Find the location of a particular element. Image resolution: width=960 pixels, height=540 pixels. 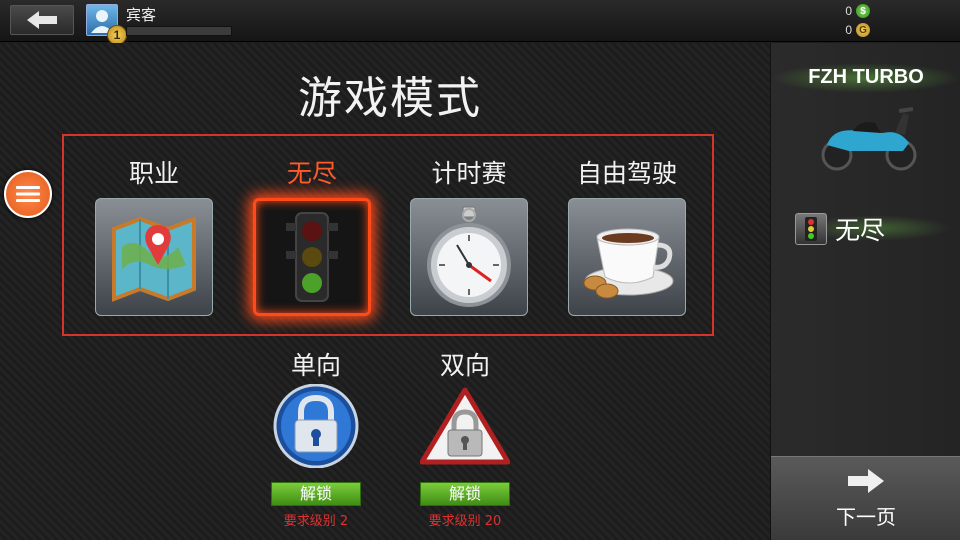

mode-endless: 无尽 is located at coordinates (312, 235).